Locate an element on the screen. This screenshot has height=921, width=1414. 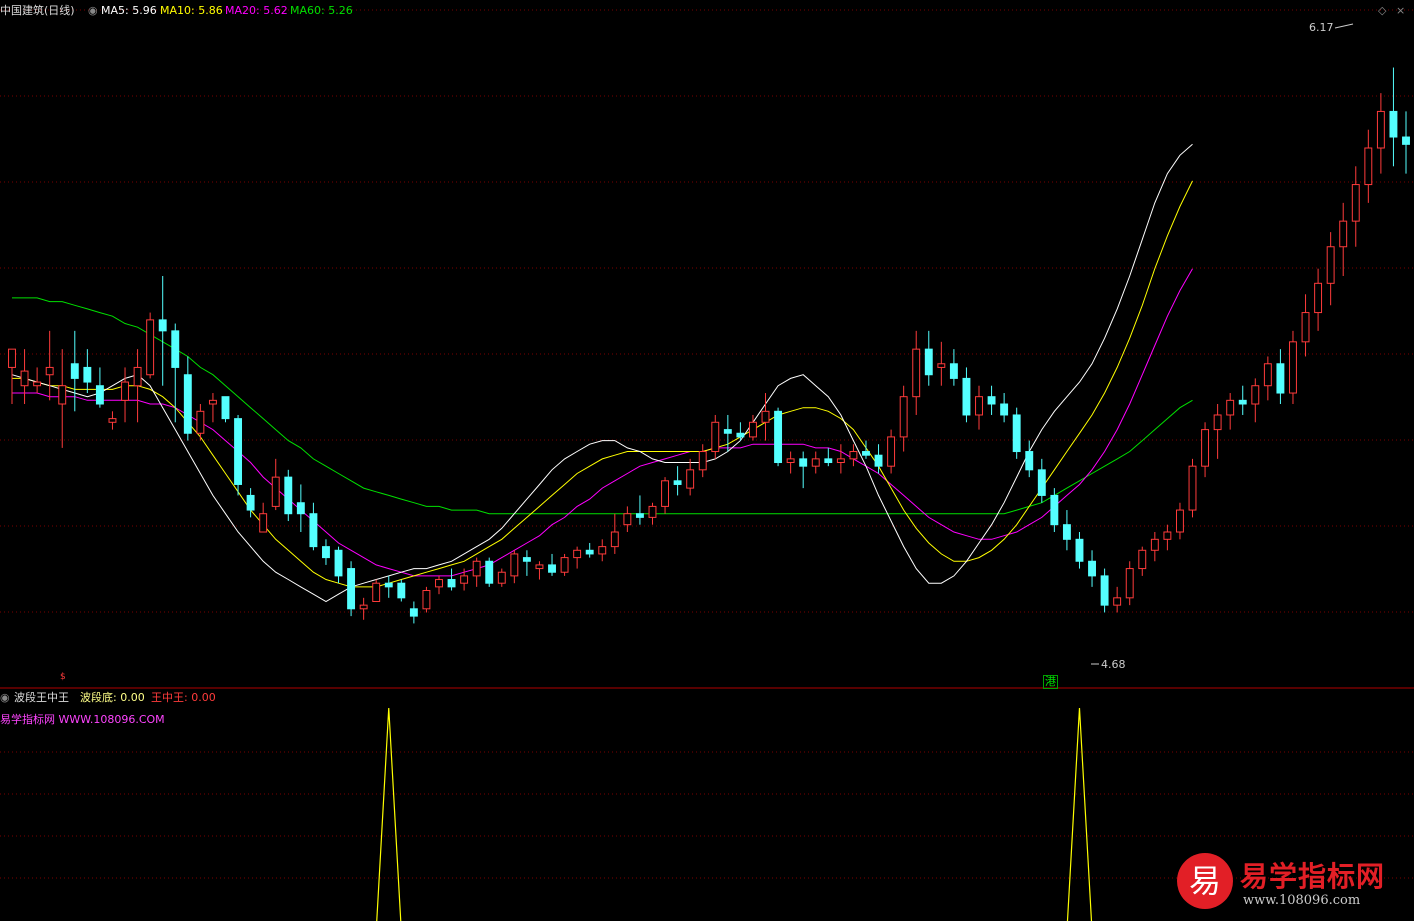
watermark-logo: 易 is located at coordinates (1205, 881).